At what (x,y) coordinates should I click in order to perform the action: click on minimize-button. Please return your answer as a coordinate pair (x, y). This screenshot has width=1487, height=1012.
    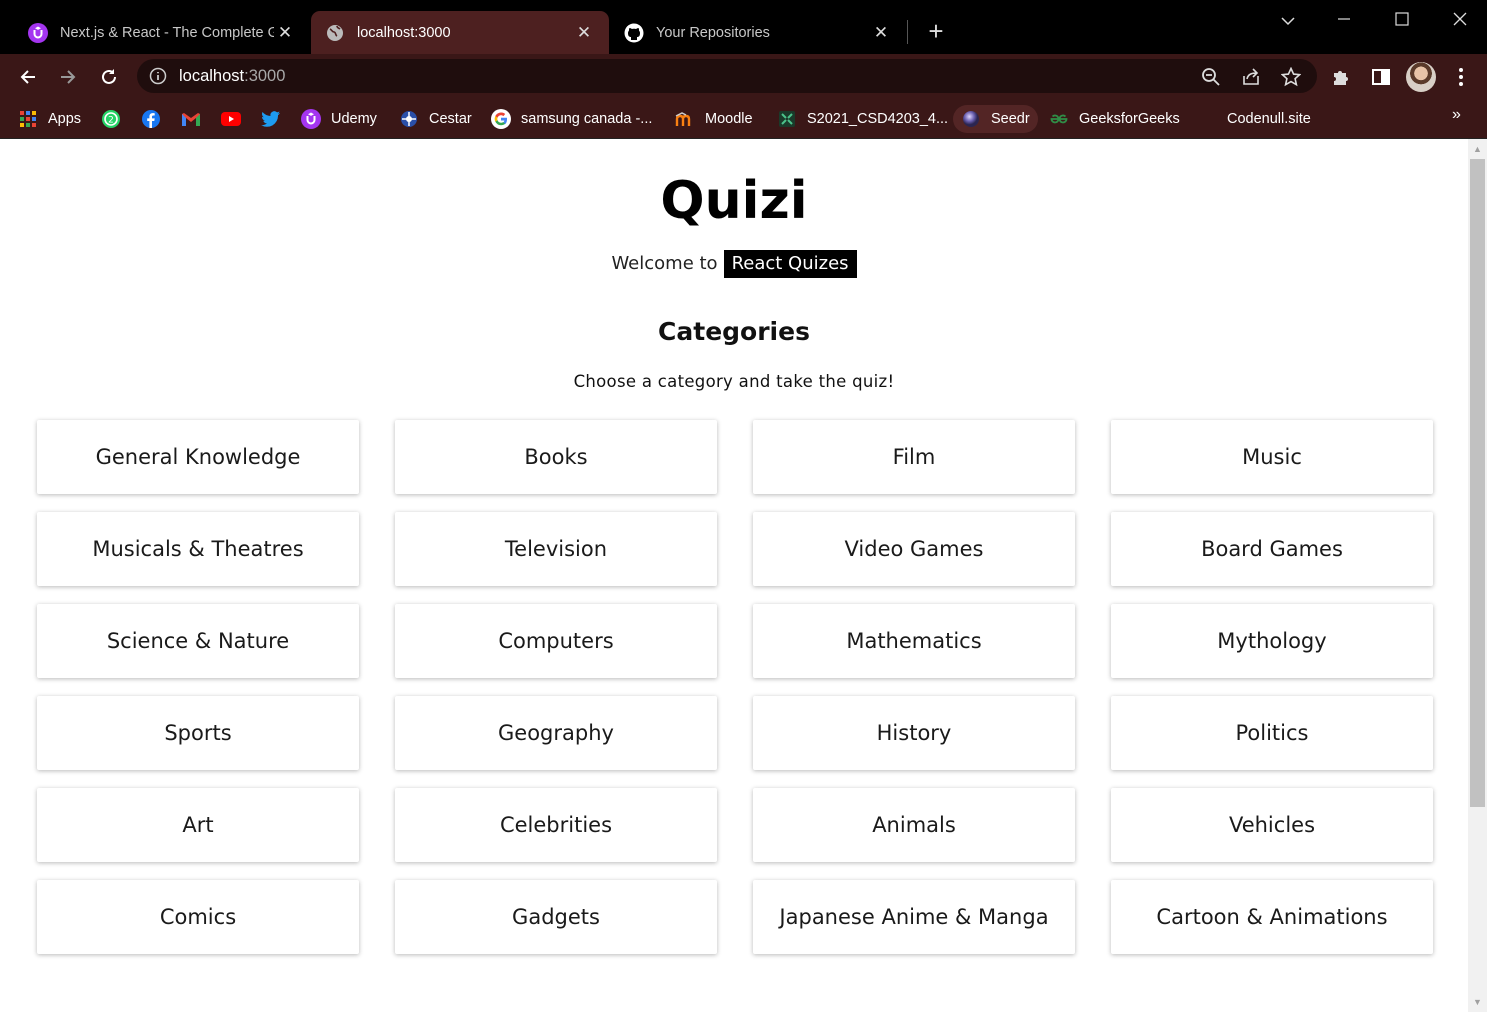
    Looking at the image, I should click on (1344, 20).